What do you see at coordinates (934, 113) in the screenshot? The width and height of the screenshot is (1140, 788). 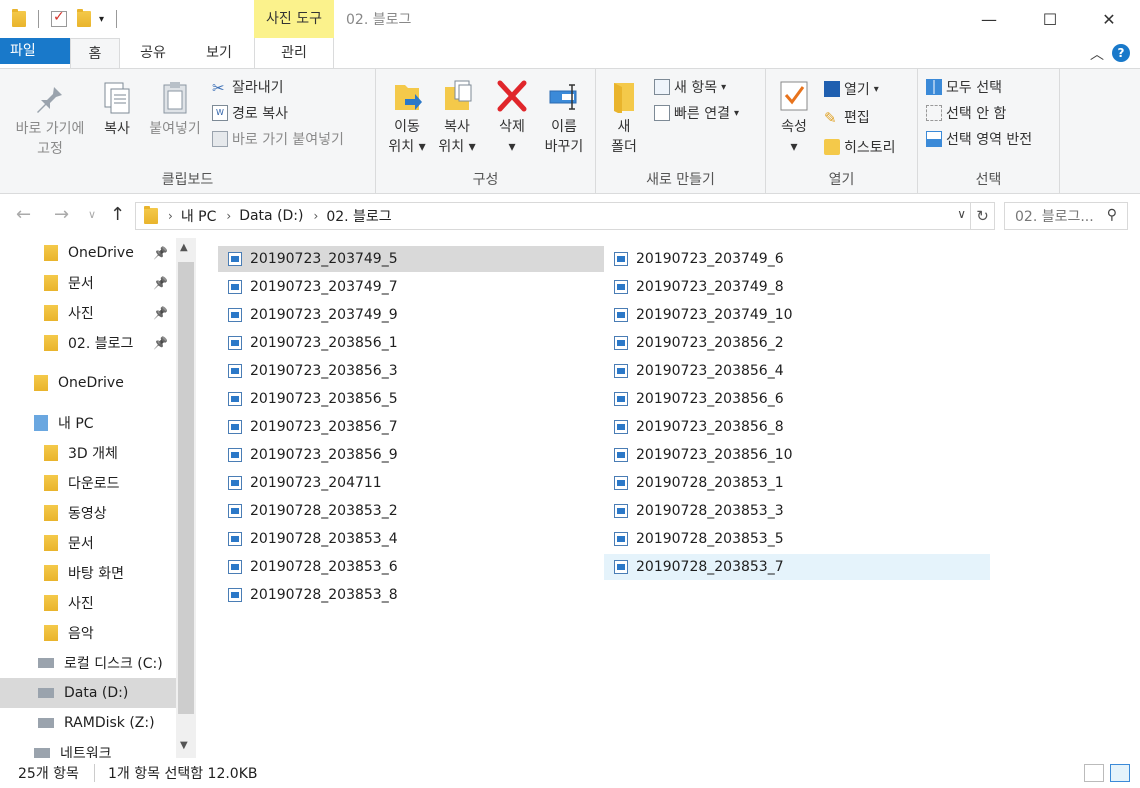 I see `select-none-icon` at bounding box center [934, 113].